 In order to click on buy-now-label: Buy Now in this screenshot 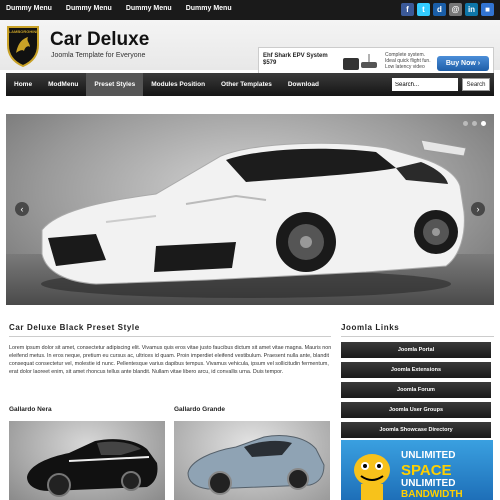, I will do `click(460, 63)`.